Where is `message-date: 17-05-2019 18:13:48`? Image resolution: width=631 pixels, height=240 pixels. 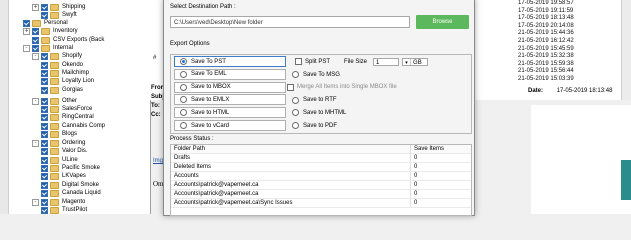
message-date: 17-05-2019 18:13:48 is located at coordinates (566, 19).